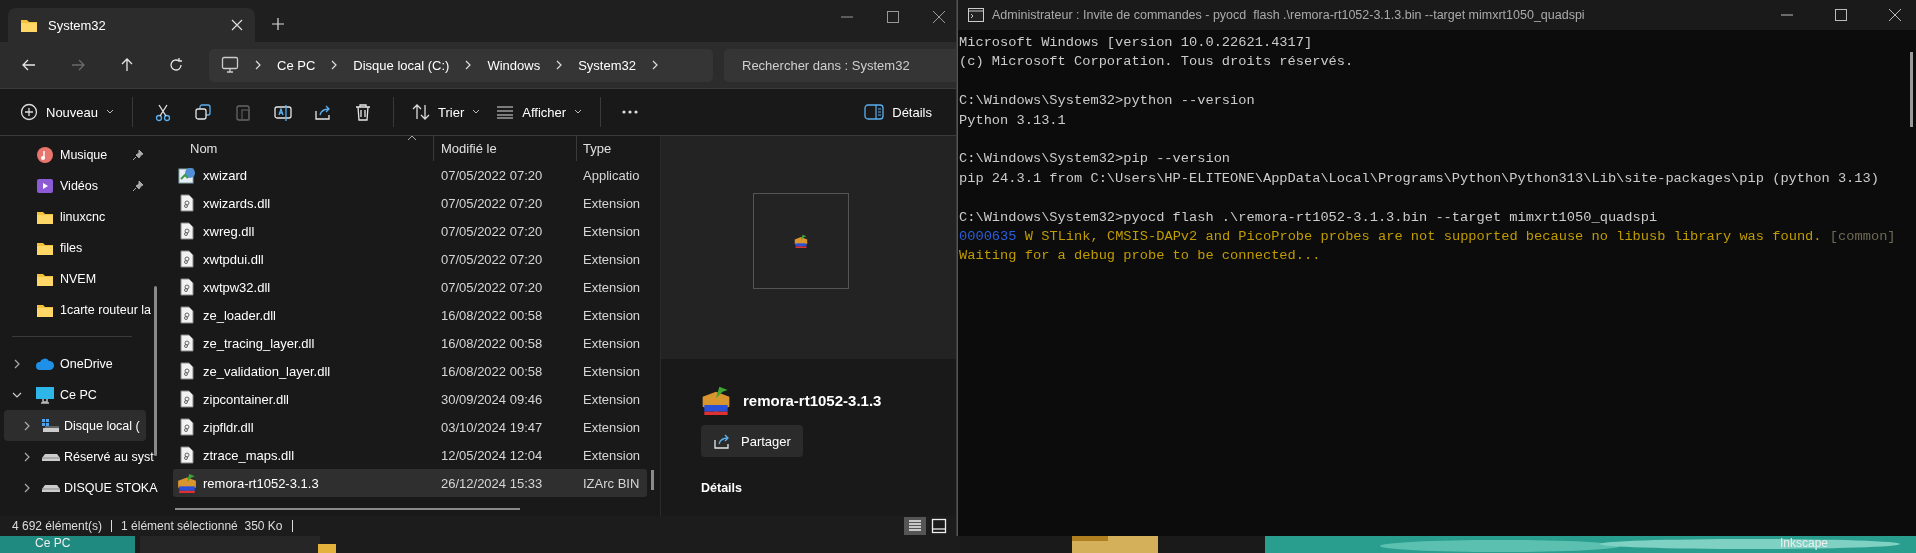  What do you see at coordinates (594, 148) in the screenshot?
I see `column-header: Type` at bounding box center [594, 148].